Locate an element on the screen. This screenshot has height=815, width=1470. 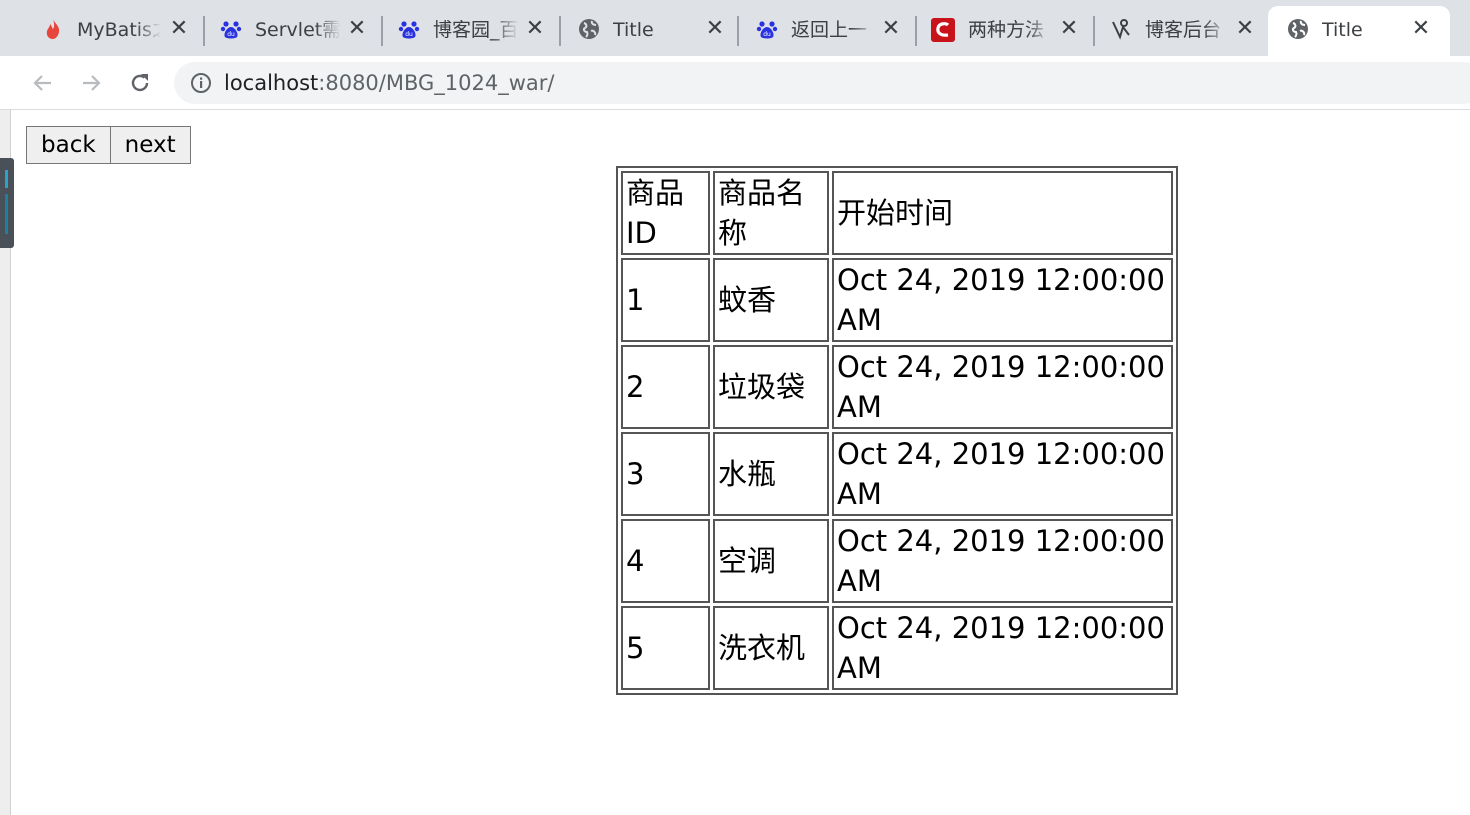
table-row: 1 蚊香 Oct 24, 2019 12:00:00 AM is located at coordinates (897, 300).